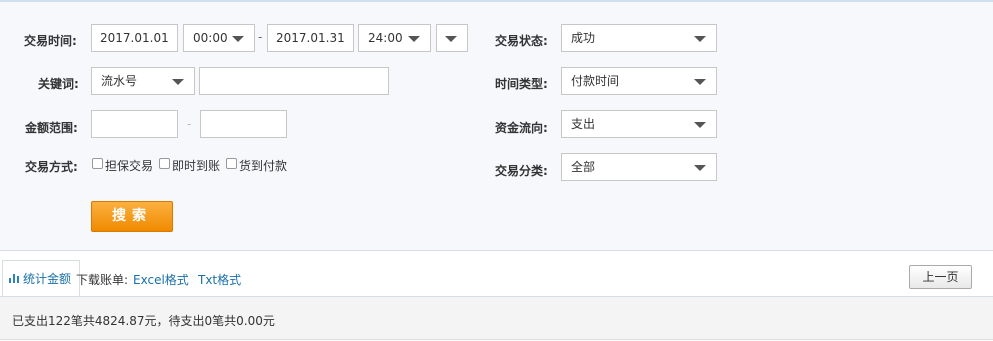 This screenshot has height=341, width=993. What do you see at coordinates (129, 166) in the screenshot?
I see `escrow-label: 担保交易` at bounding box center [129, 166].